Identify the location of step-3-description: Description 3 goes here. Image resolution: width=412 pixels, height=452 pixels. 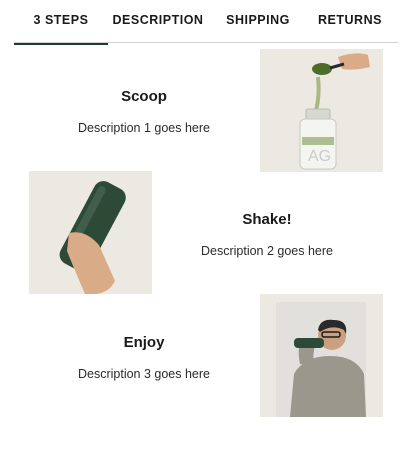
(144, 374).